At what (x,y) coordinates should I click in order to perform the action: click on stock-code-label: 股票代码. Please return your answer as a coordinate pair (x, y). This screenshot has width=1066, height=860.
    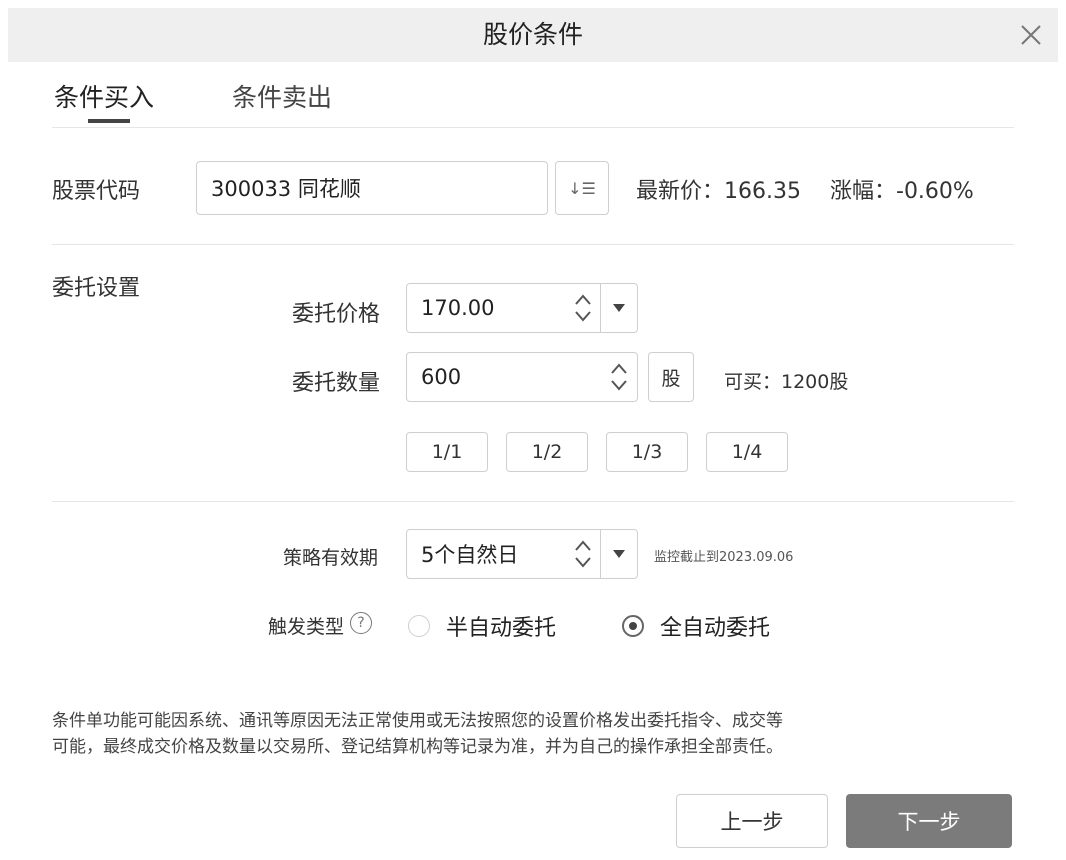
    Looking at the image, I should click on (96, 191).